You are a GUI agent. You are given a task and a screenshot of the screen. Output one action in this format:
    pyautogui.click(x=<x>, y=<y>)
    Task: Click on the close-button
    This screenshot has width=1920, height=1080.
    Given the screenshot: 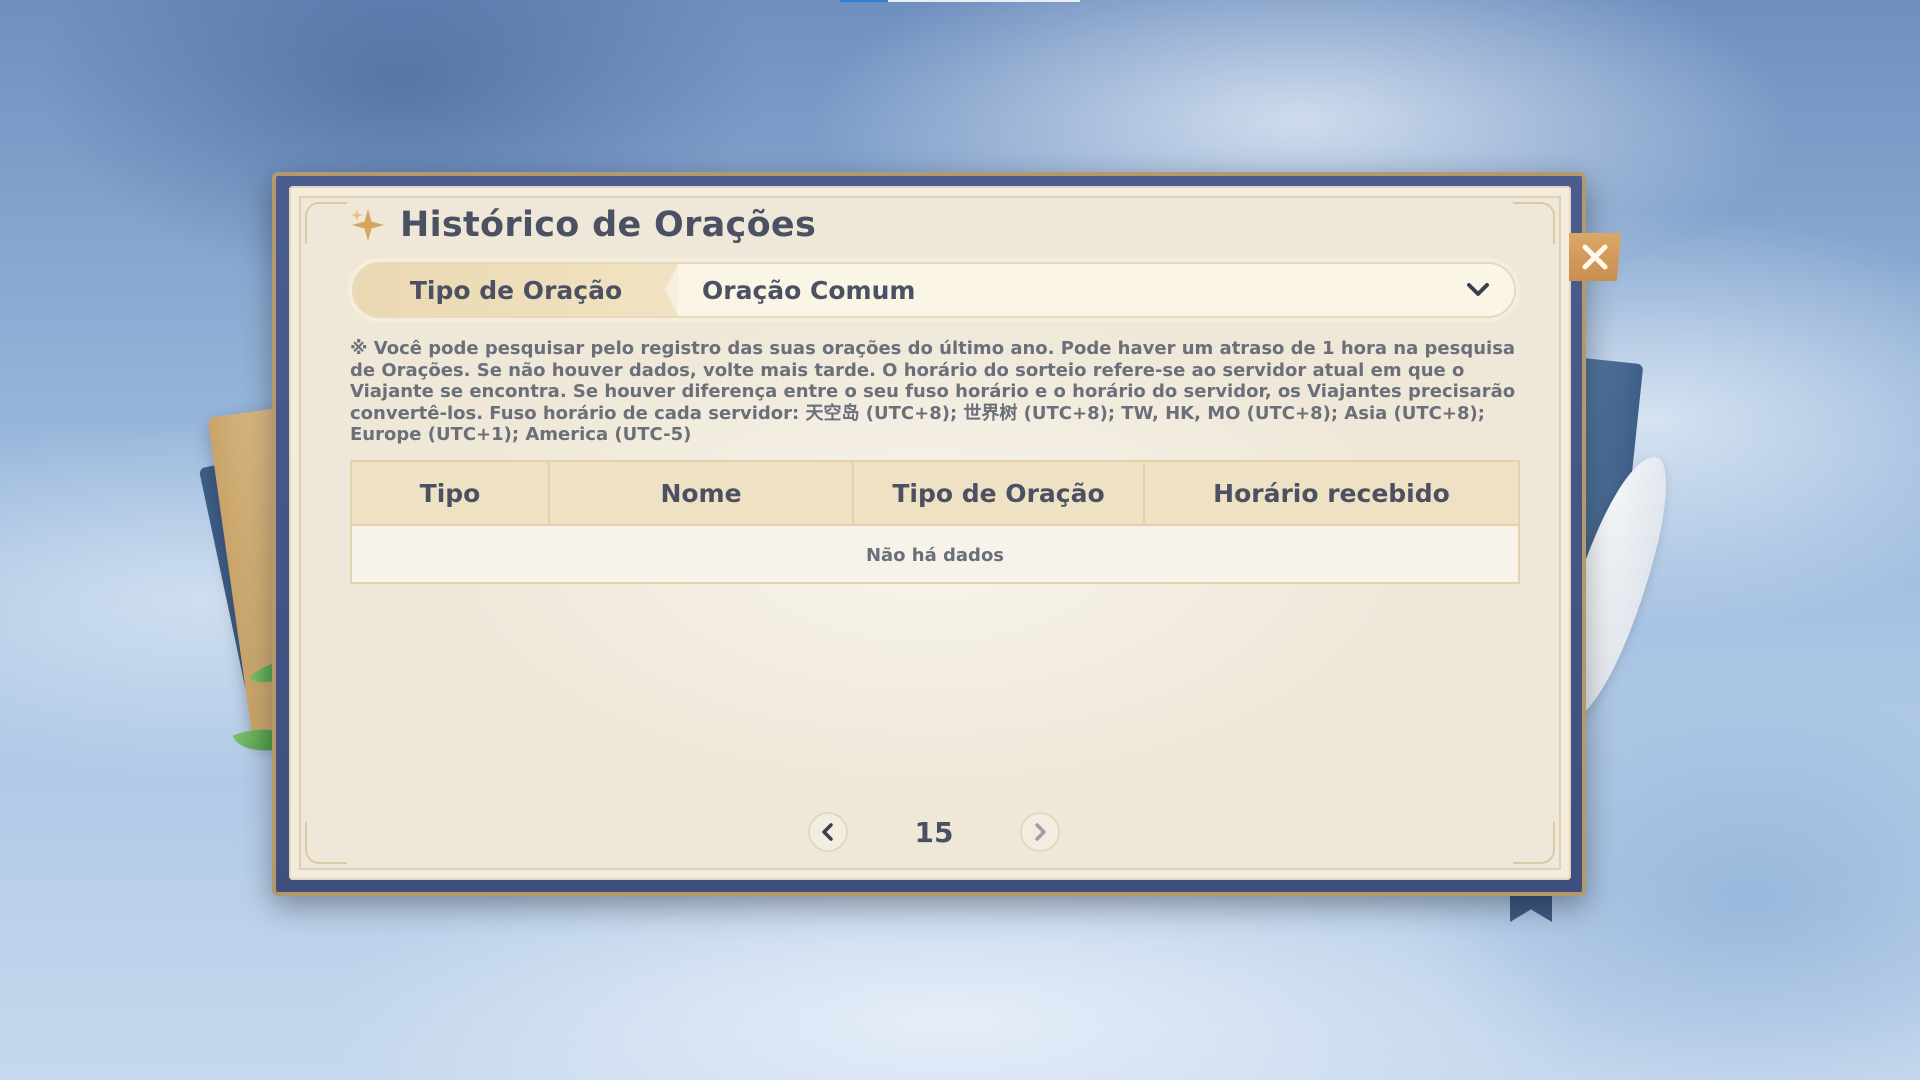 What is the action you would take?
    pyautogui.click(x=1595, y=257)
    